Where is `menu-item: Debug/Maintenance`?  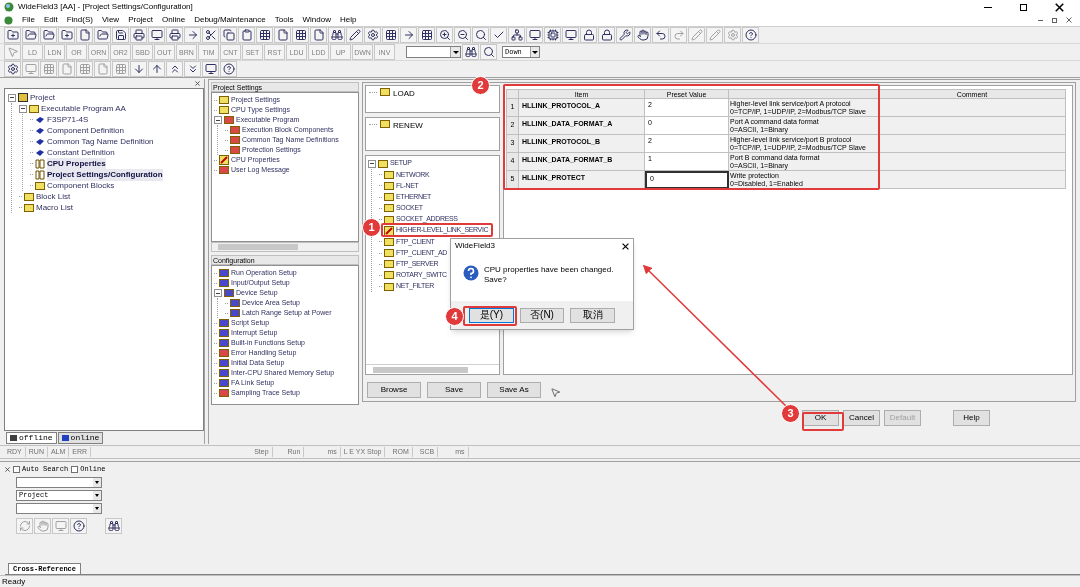
menu-item: Debug/Maintenance is located at coordinates (230, 20).